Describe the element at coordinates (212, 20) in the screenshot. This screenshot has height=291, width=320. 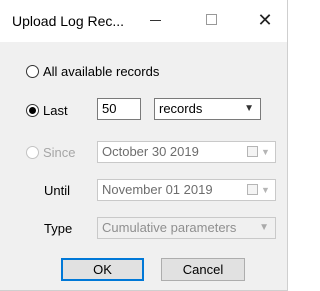
I see `maximize-icon` at that location.